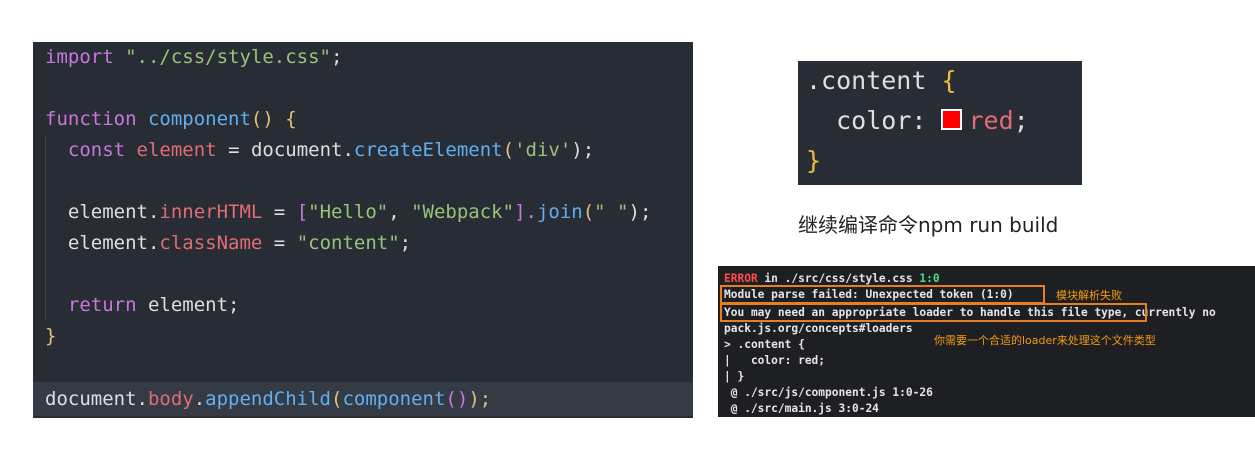 This screenshot has height=453, width=1255. What do you see at coordinates (933, 312) in the screenshot?
I see `highlight-box-loader` at bounding box center [933, 312].